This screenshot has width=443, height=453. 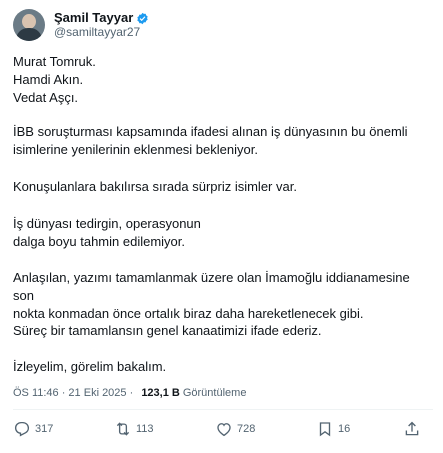 I want to click on author-display-name: Şamil Tayyar, so click(x=93, y=18).